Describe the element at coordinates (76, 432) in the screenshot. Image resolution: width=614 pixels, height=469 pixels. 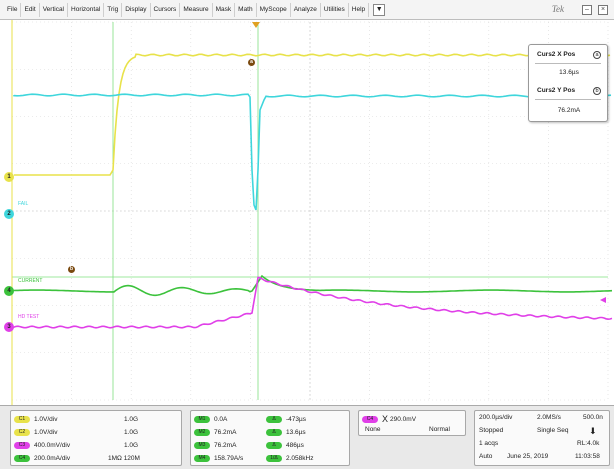
I see `ch2-settings-row: C2 1.0V/div 1.0G` at that location.